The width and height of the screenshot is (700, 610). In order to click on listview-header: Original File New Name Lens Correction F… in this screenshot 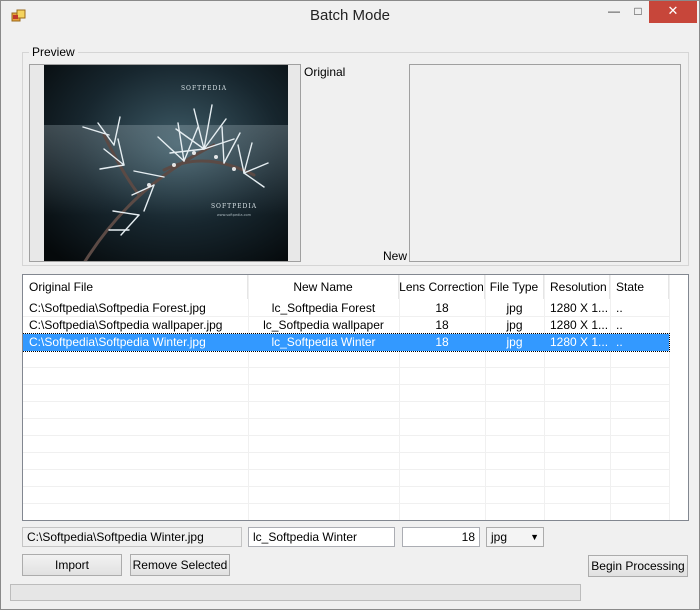, I will do `click(355, 287)`.